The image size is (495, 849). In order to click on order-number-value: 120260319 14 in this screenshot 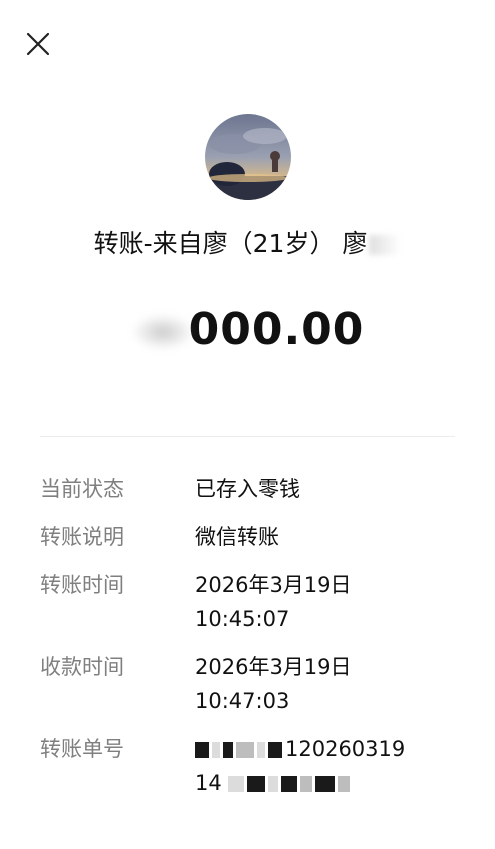, I will do `click(332, 766)`.